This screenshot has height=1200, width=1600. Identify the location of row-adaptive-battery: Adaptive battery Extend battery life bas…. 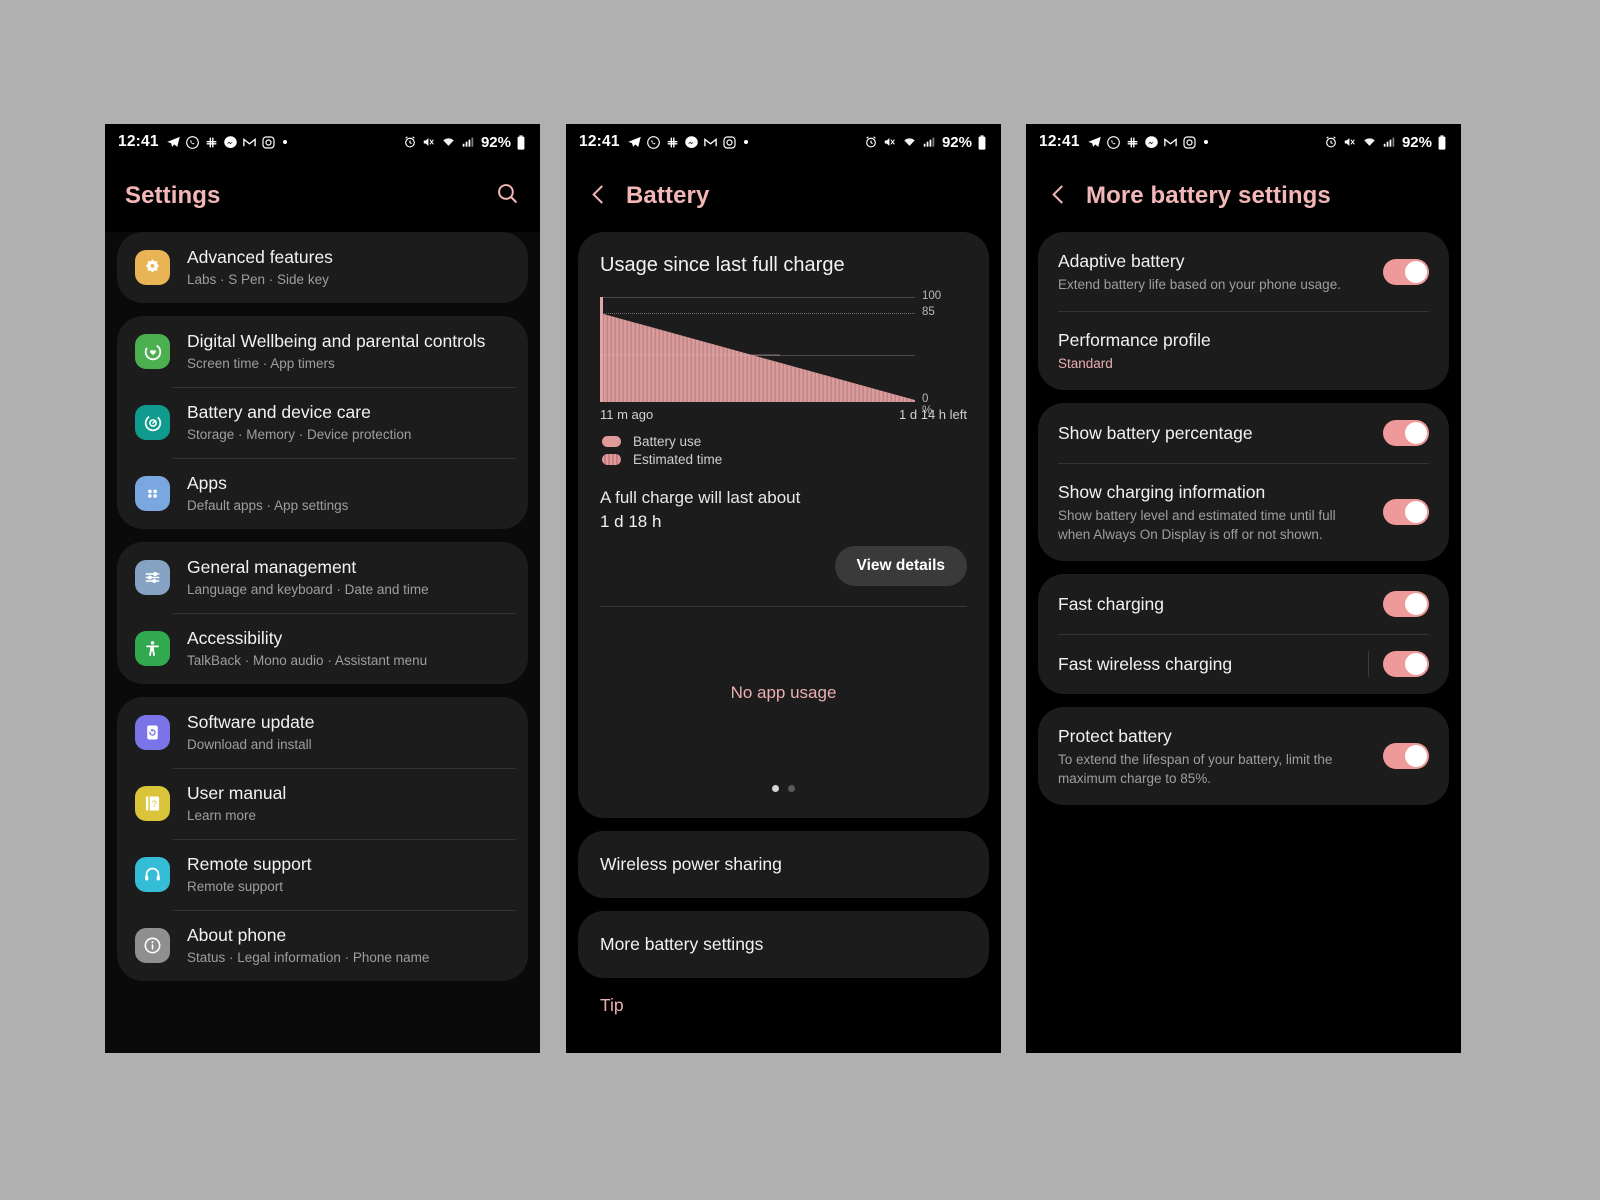
(1243, 271).